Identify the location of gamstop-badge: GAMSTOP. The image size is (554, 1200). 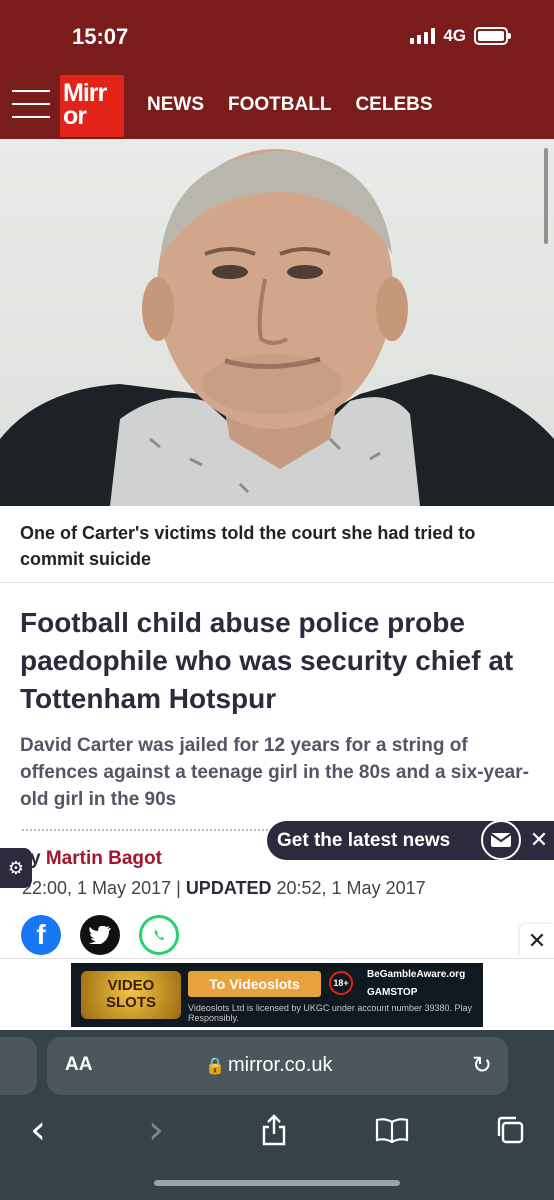
(392, 992).